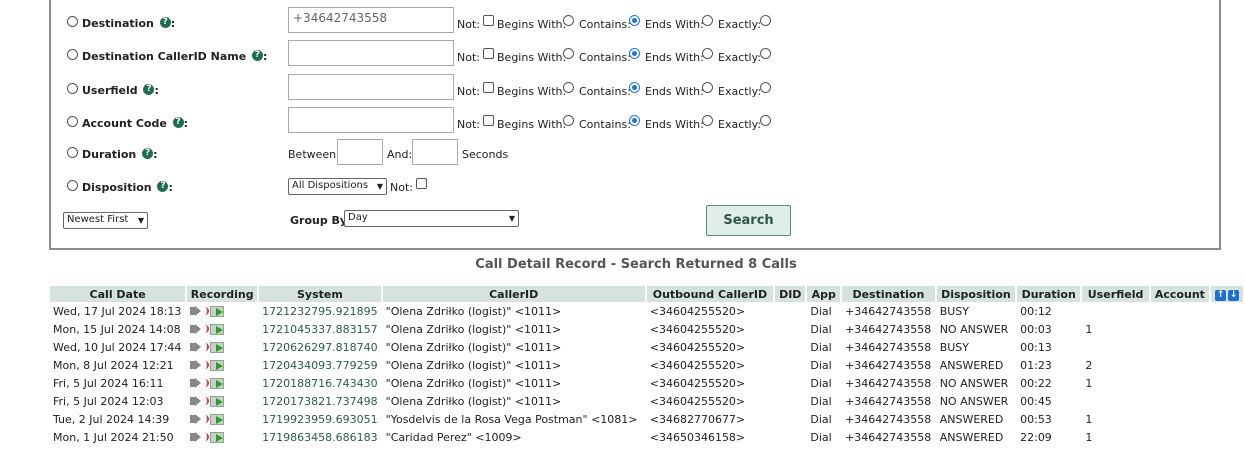 This screenshot has height=454, width=1245. Describe the element at coordinates (72, 185) in the screenshot. I see `disposition-radio` at that location.